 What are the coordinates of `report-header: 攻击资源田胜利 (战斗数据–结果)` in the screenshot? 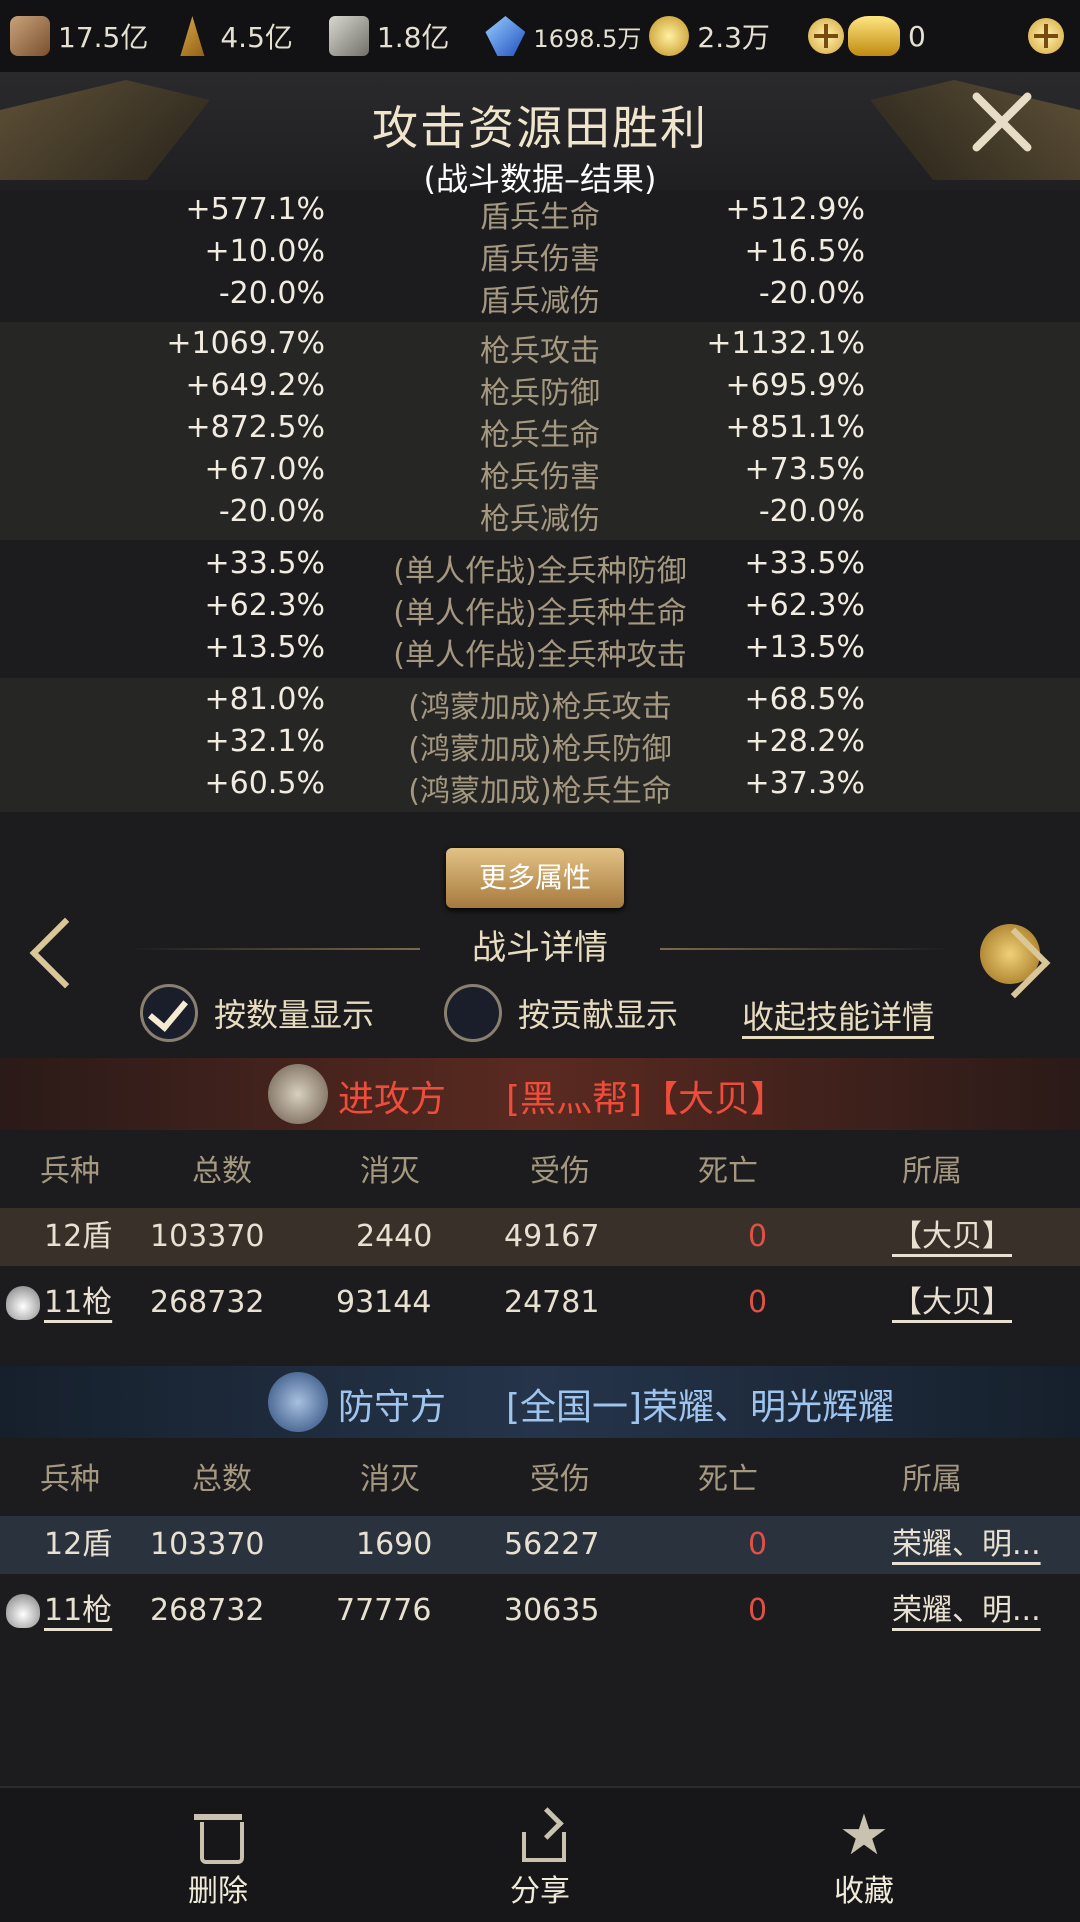 It's located at (540, 135).